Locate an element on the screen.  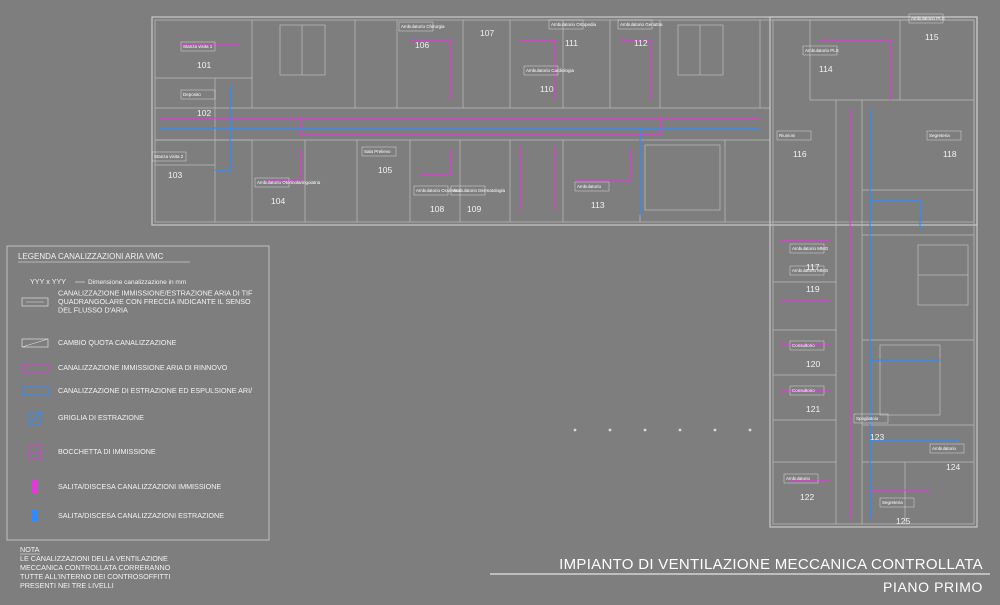
room-number: 108 is located at coordinates (437, 209).